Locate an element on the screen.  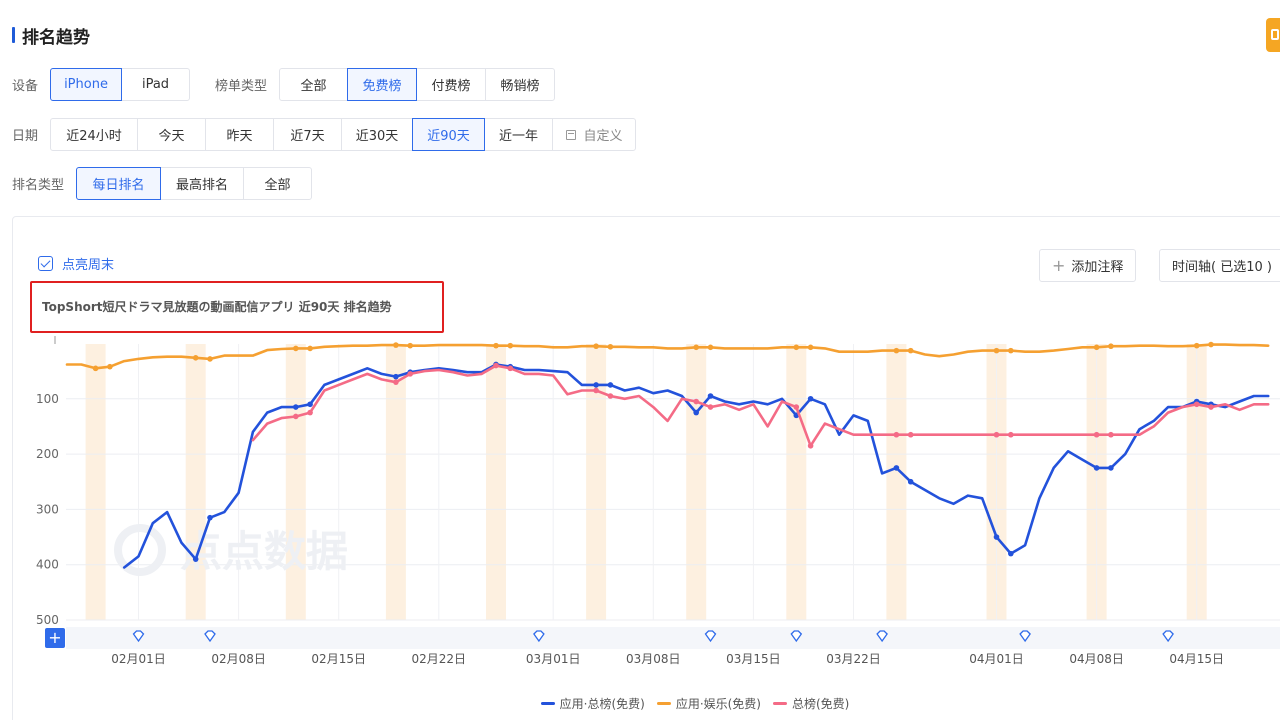
highlight-weekend-toggle: 点亮周末 is located at coordinates (76, 263).